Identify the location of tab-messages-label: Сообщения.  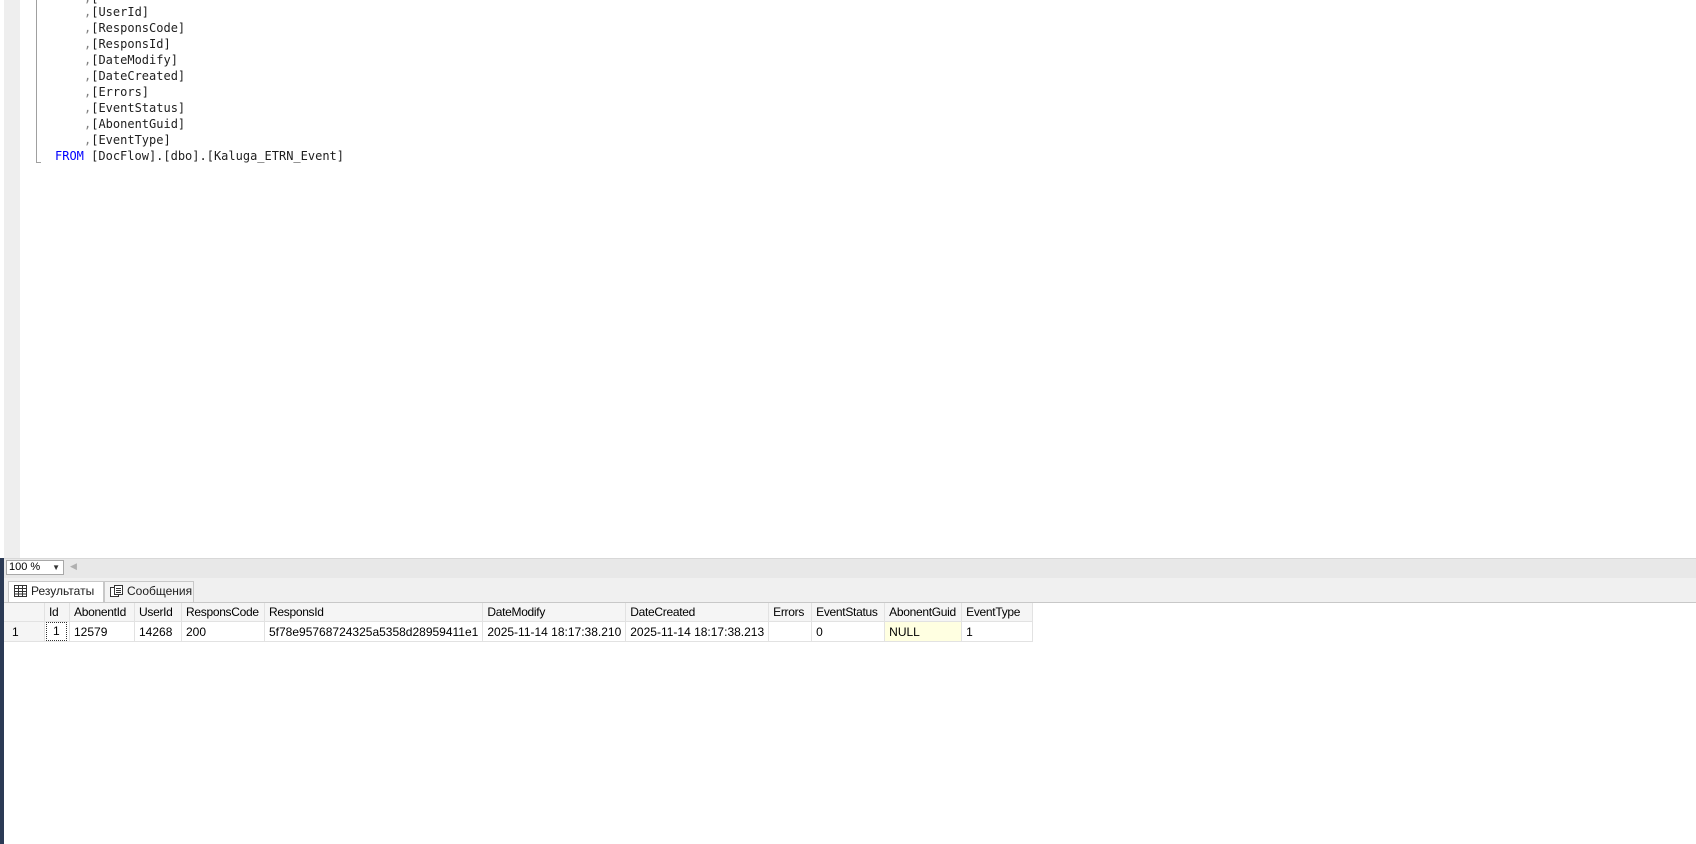
(160, 591).